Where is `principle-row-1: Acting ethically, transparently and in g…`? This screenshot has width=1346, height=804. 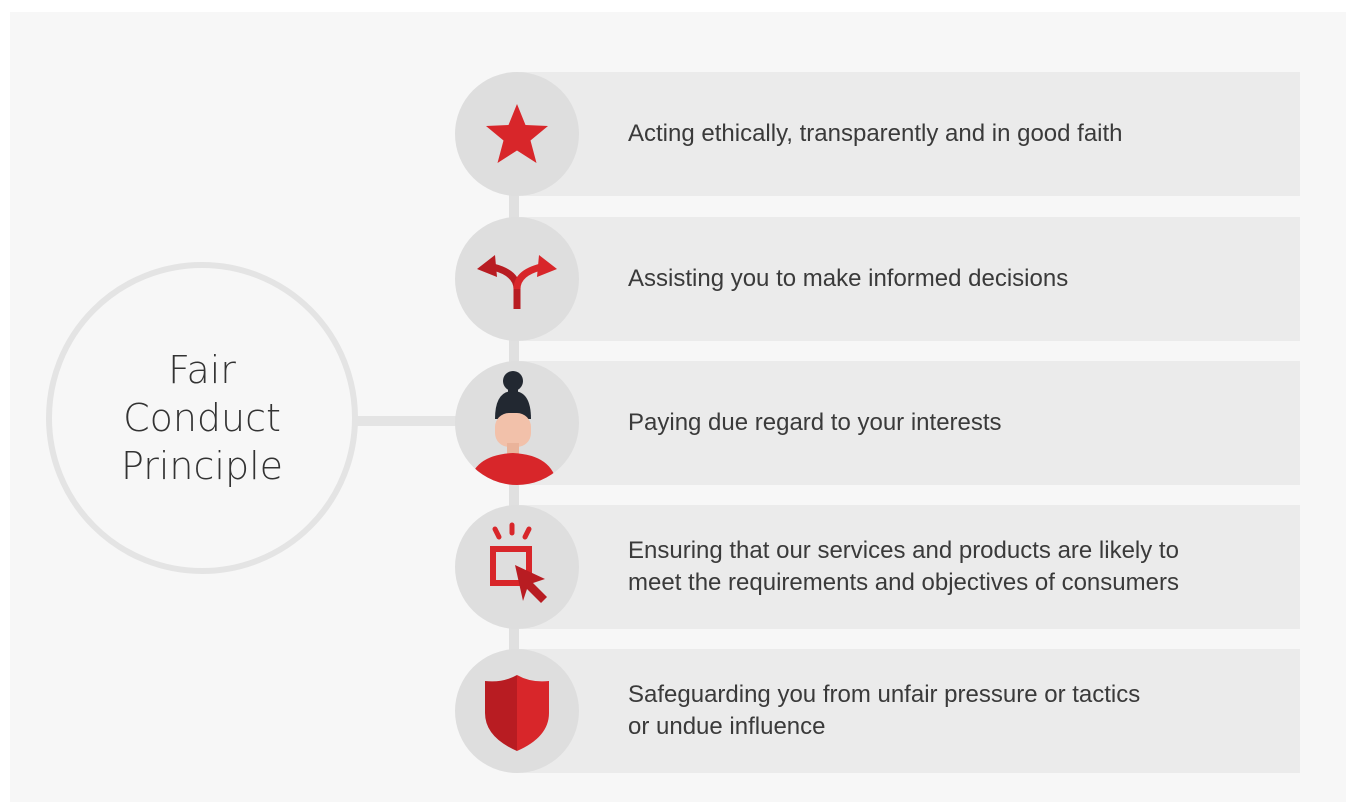
principle-row-1: Acting ethically, transparently and in g… is located at coordinates (908, 134).